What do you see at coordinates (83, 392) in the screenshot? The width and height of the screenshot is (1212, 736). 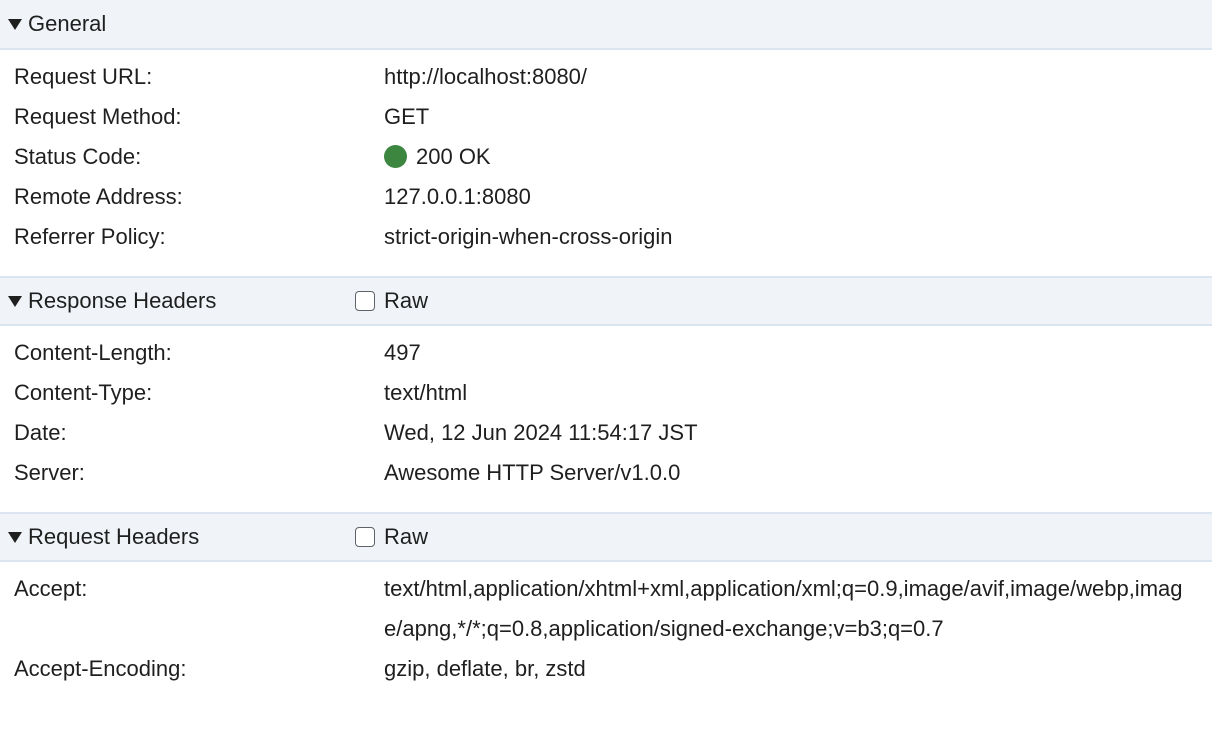 I see `header-key: Content-Type:` at bounding box center [83, 392].